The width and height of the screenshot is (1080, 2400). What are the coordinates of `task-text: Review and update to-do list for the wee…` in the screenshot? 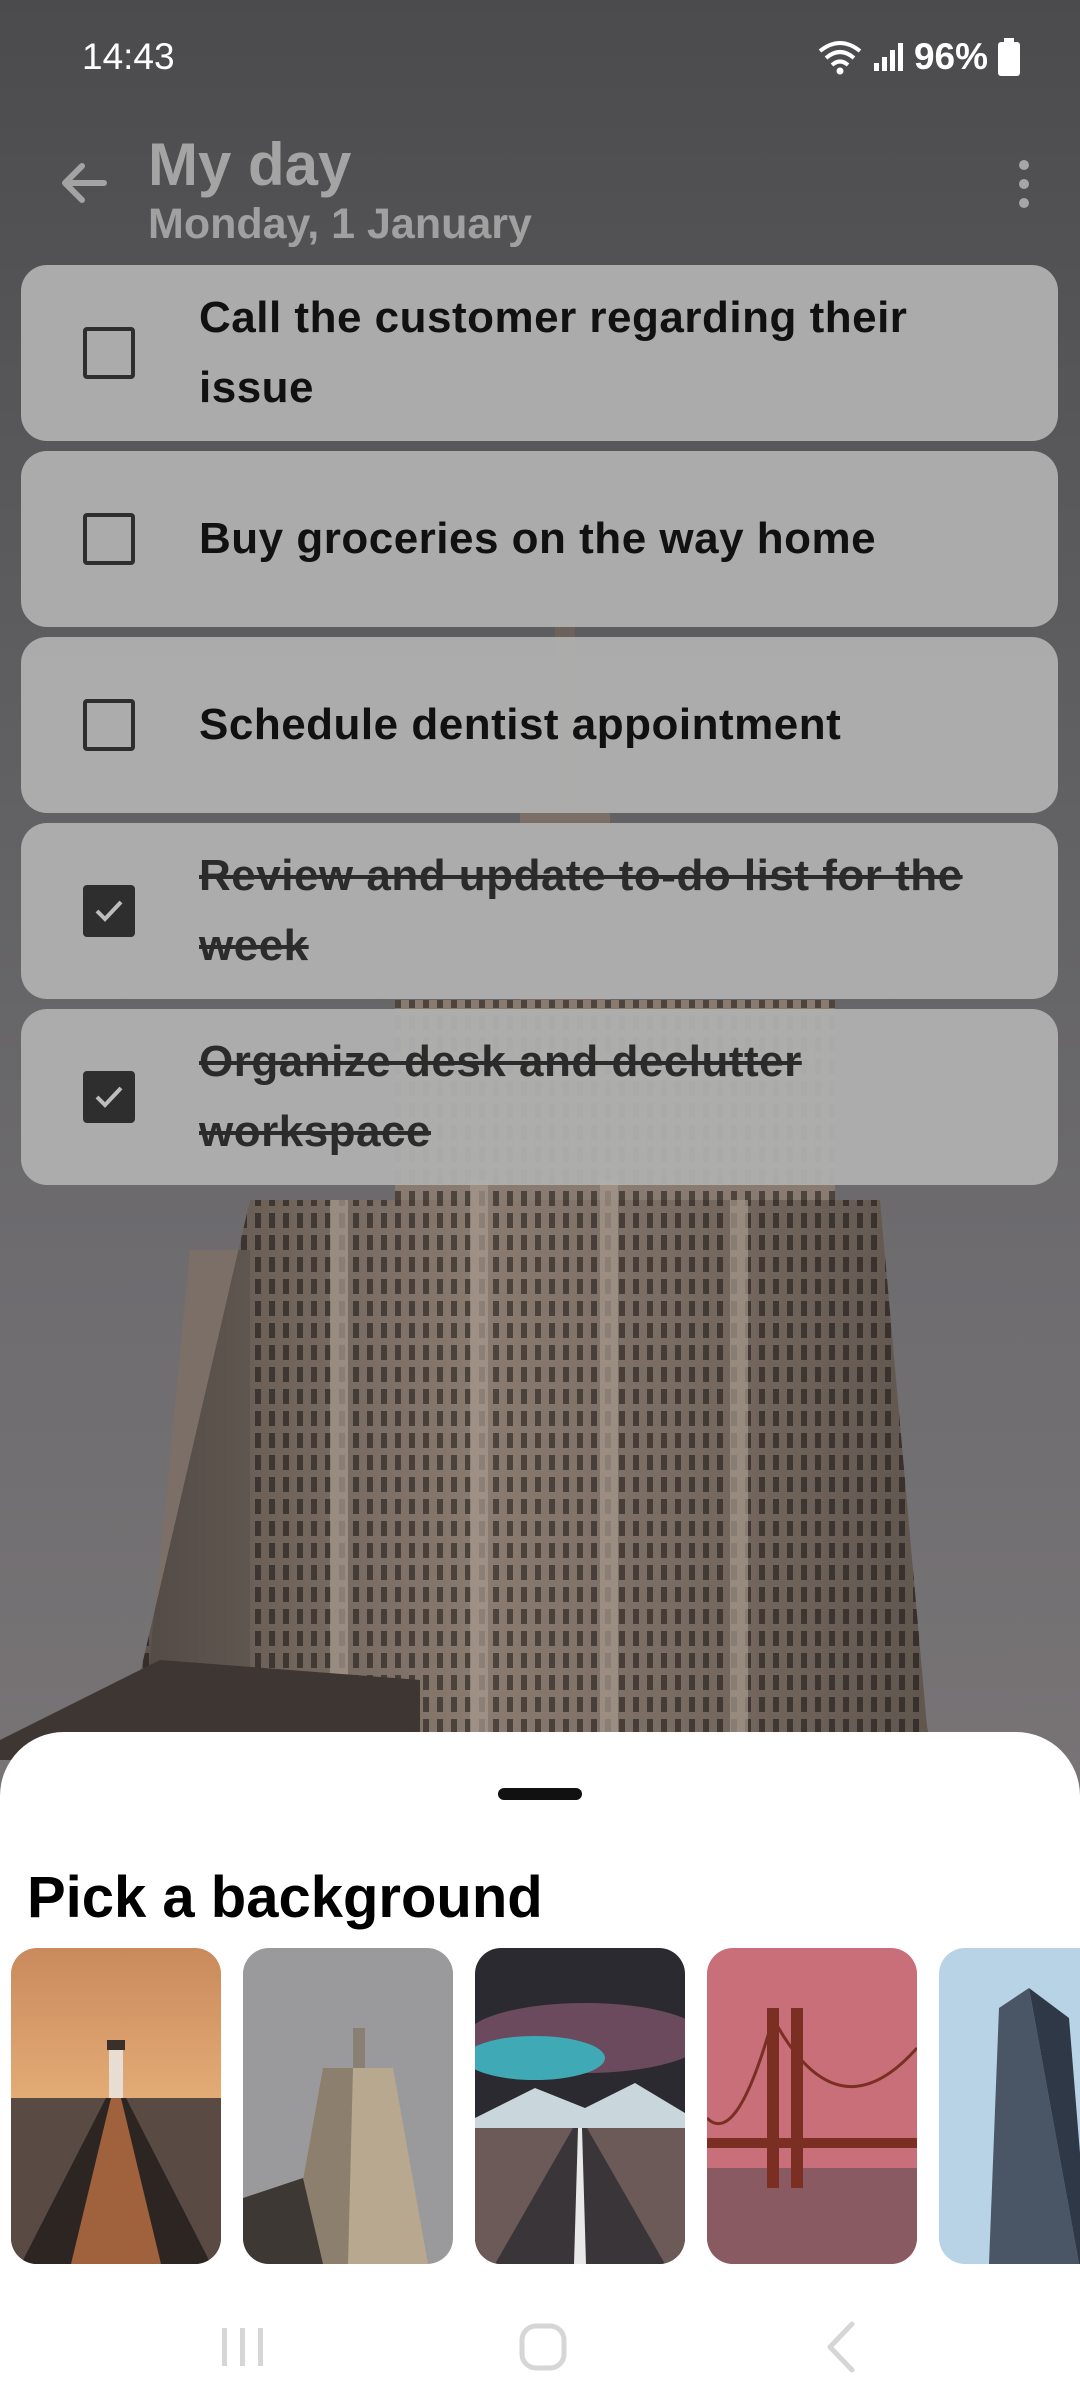 It's located at (581, 910).